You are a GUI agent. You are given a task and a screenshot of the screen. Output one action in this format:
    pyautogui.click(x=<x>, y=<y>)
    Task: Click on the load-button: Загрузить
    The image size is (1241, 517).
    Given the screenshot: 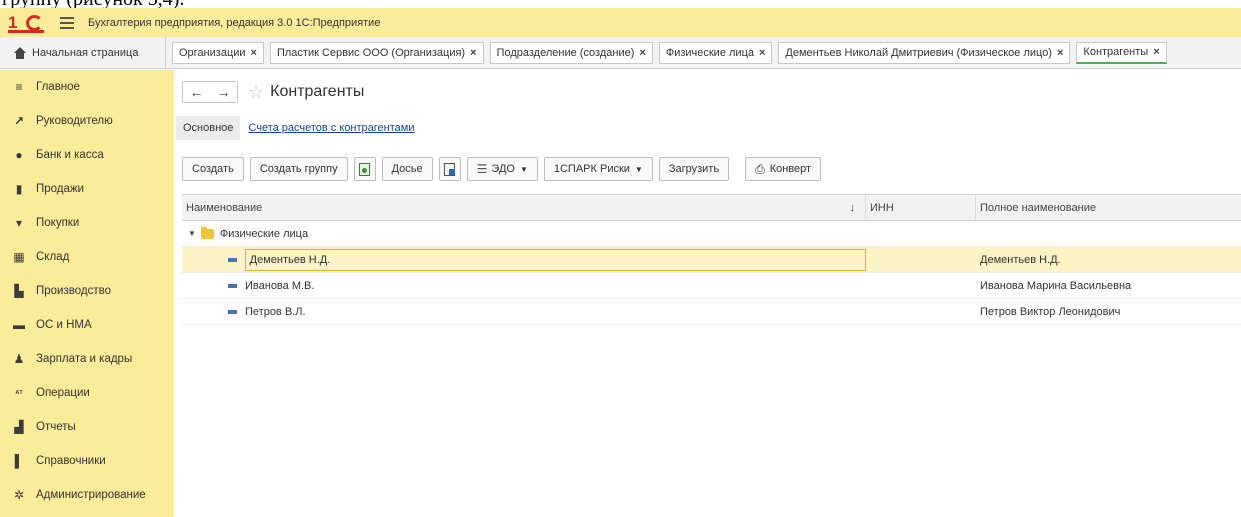 What is the action you would take?
    pyautogui.click(x=694, y=169)
    